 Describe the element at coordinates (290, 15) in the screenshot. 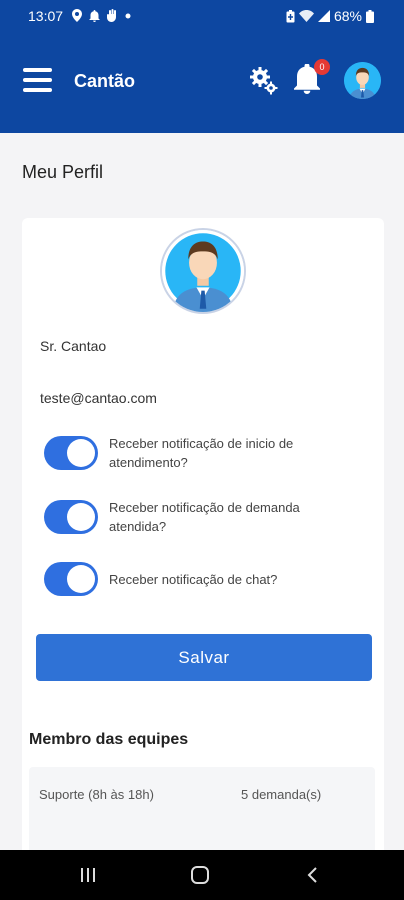

I see `battery-saver-icon` at that location.